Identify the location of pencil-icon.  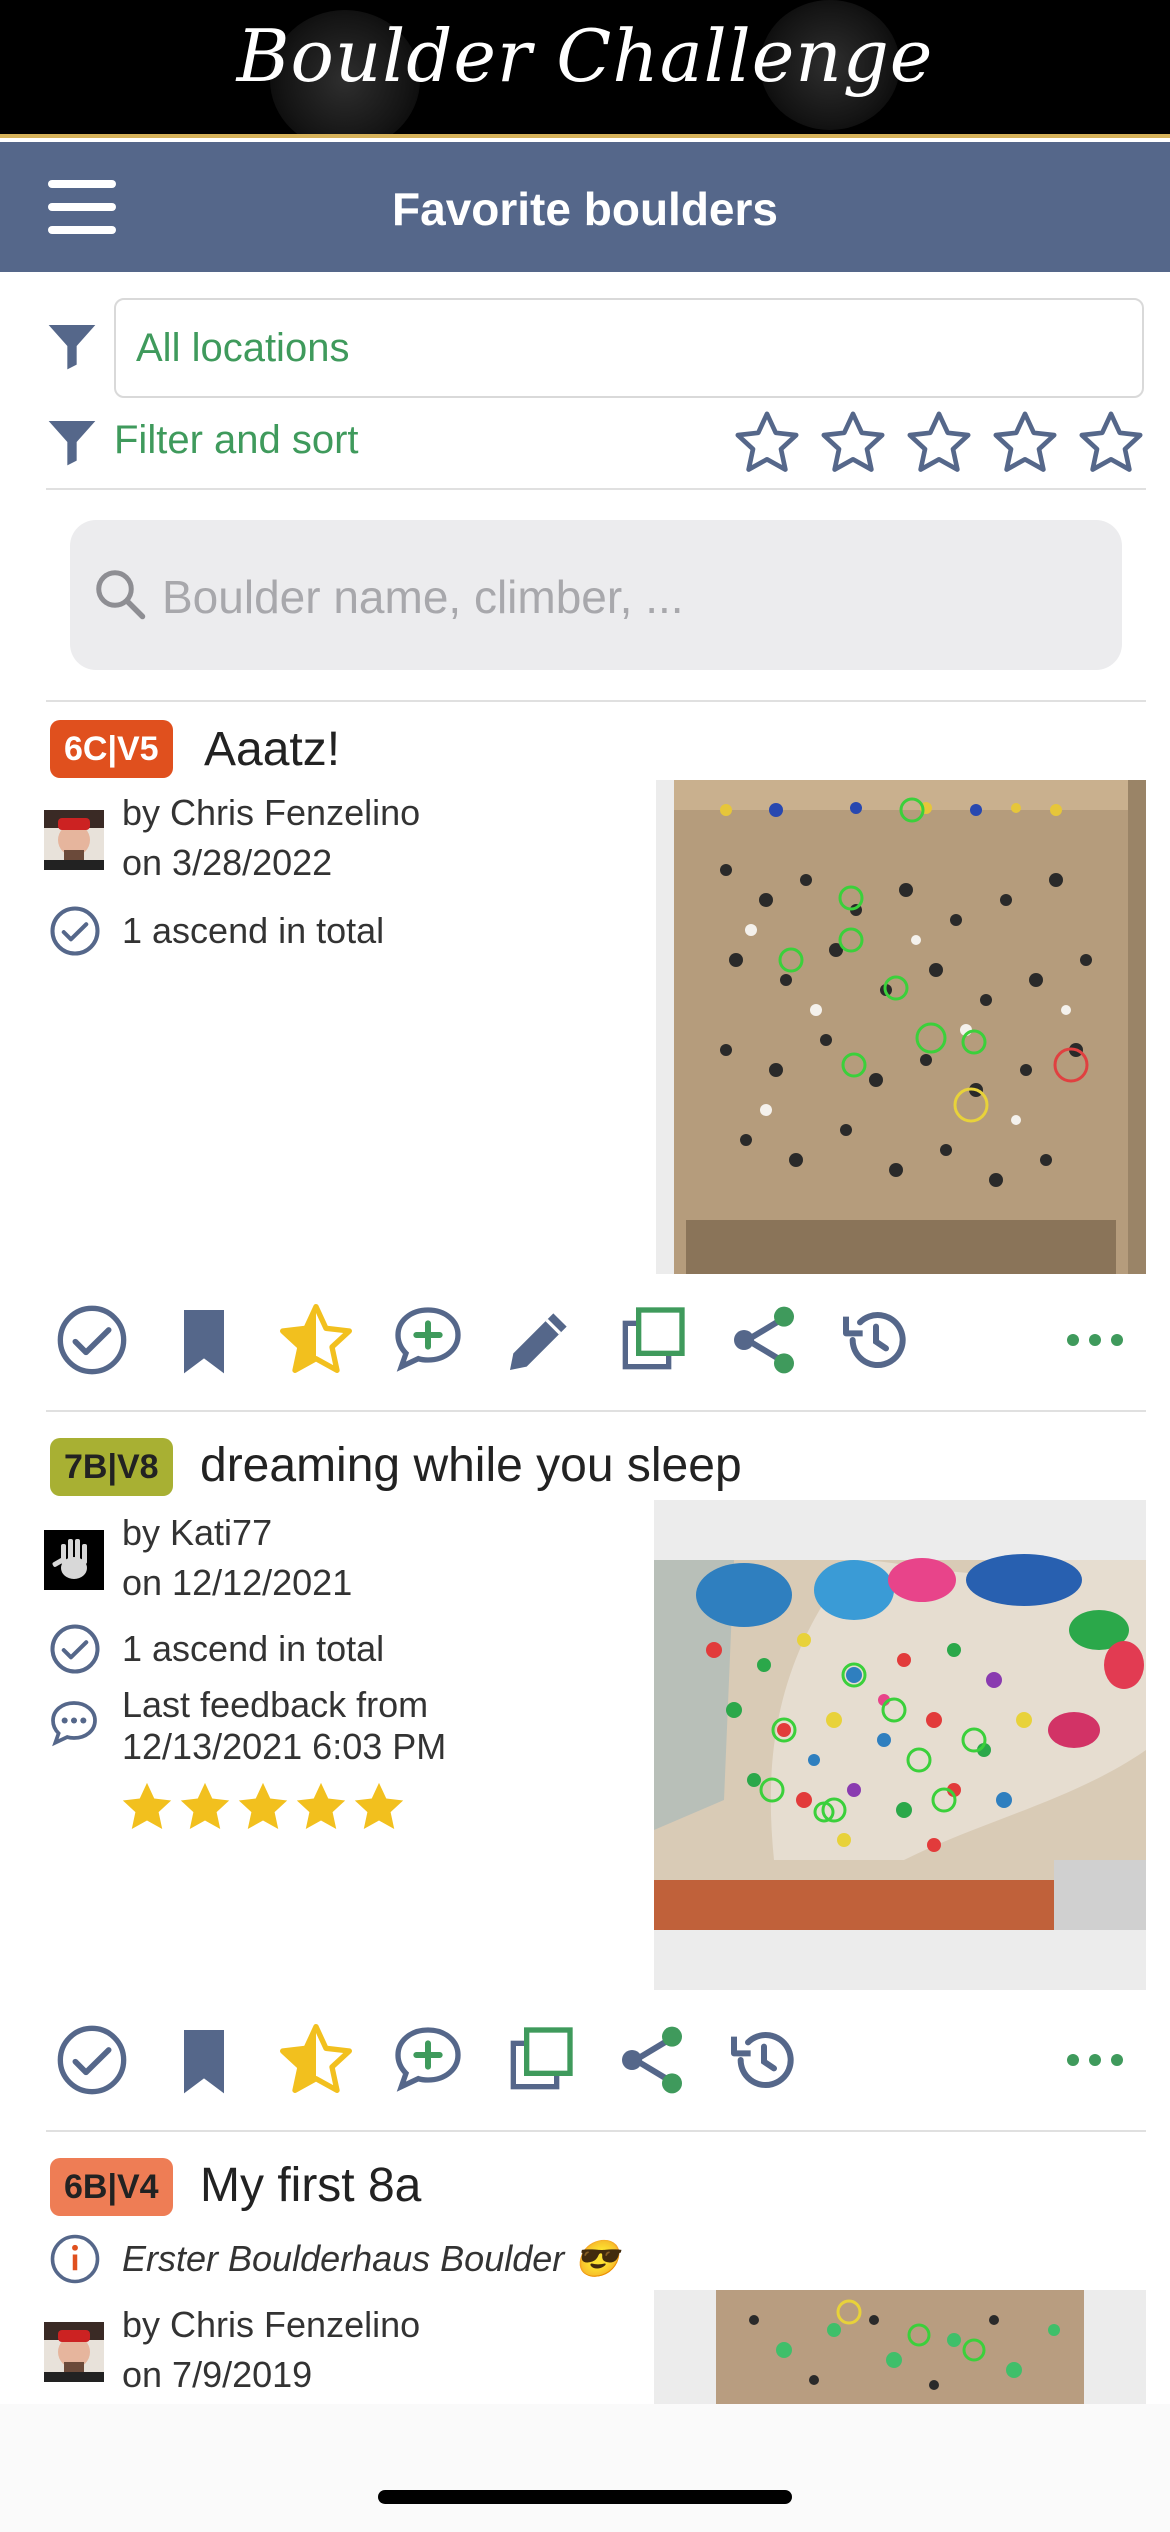
(538, 1341).